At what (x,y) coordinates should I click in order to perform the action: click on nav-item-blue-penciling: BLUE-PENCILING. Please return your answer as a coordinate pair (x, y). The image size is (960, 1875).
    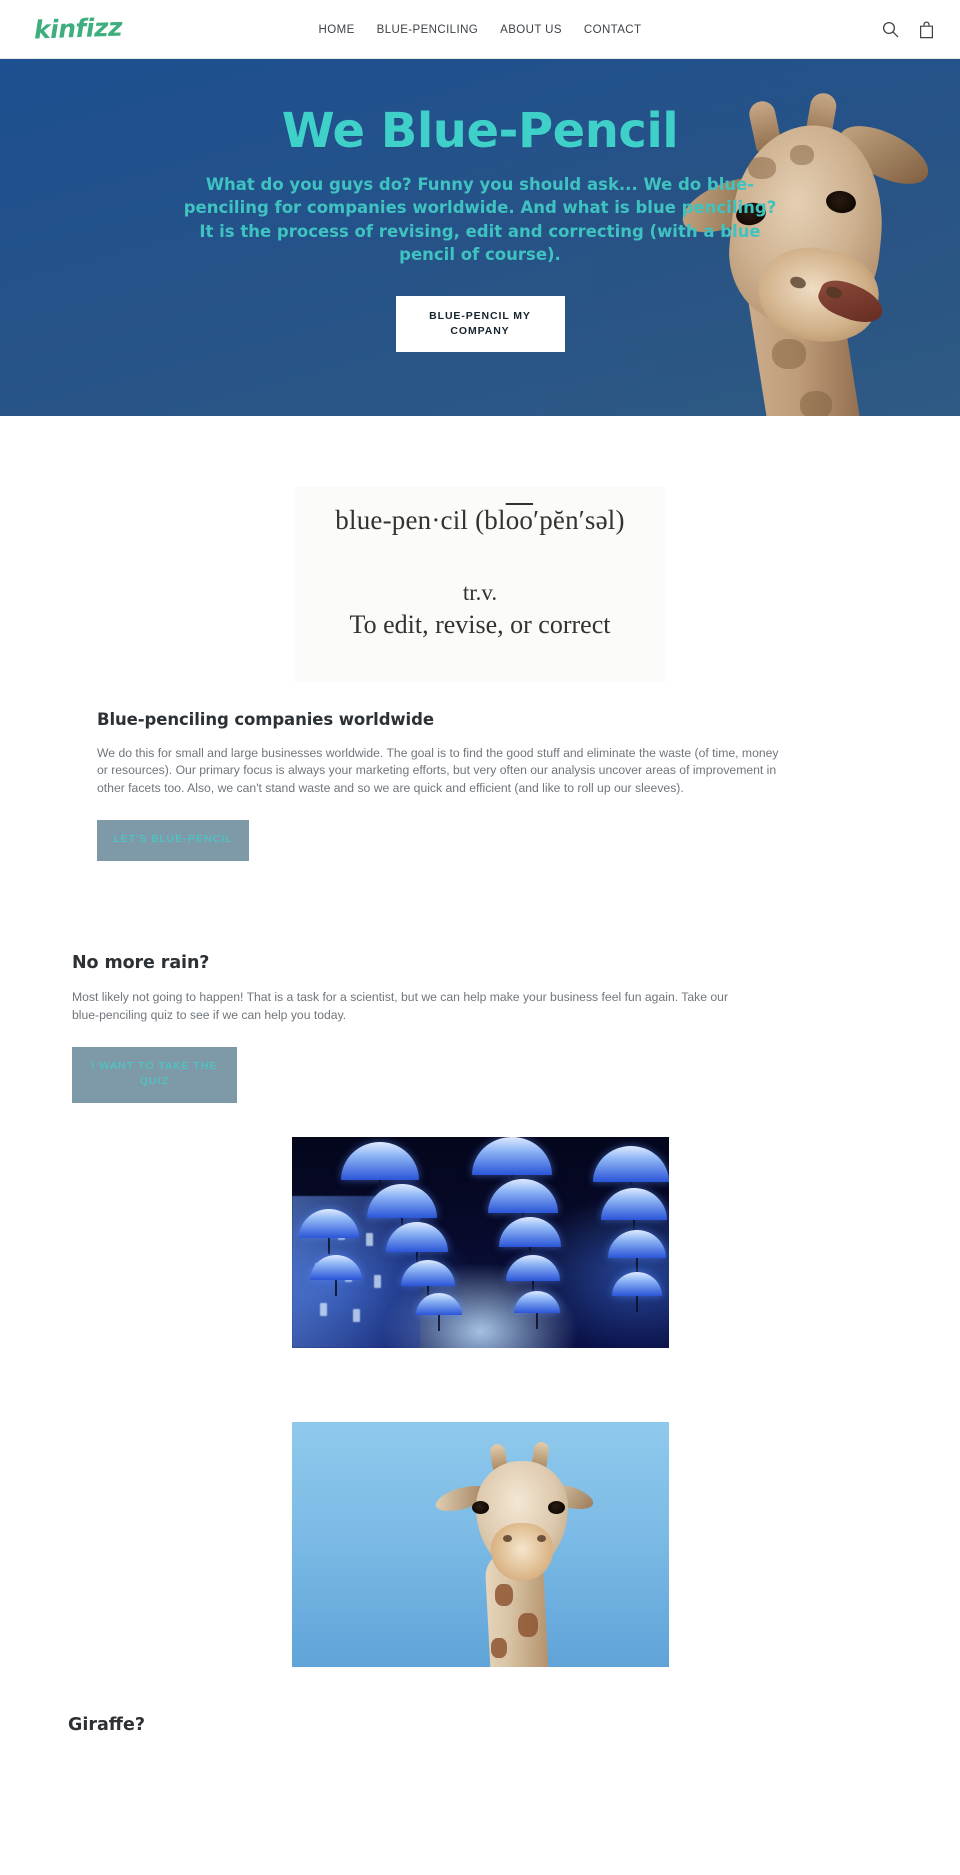
    Looking at the image, I should click on (427, 30).